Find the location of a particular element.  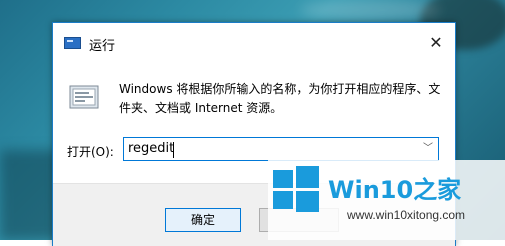

close-button: ✕ is located at coordinates (436, 43).